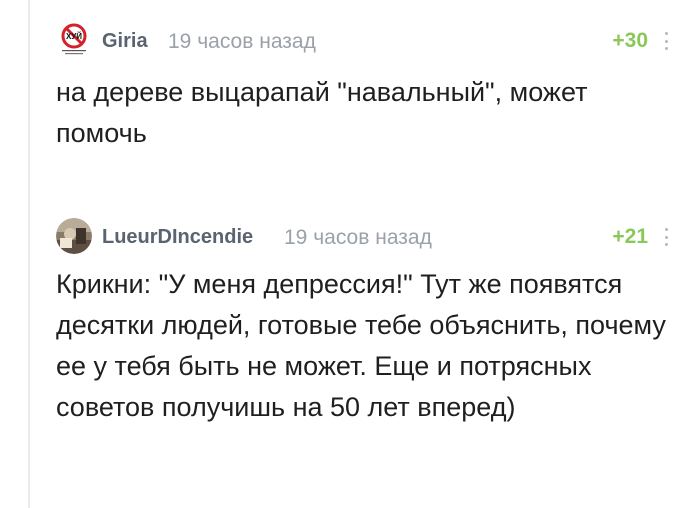 The image size is (700, 508). What do you see at coordinates (177, 237) in the screenshot?
I see `username: LueurDIncendie` at bounding box center [177, 237].